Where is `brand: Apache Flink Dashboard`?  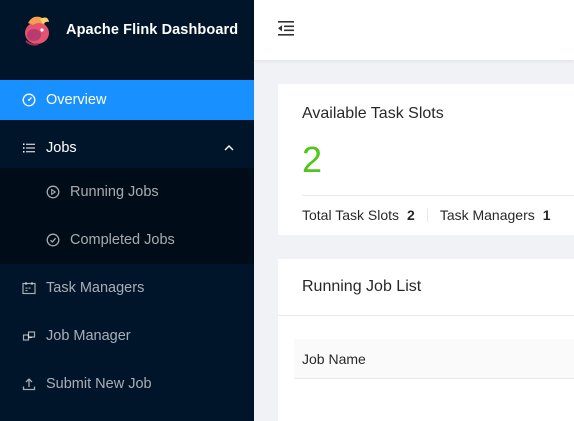 brand: Apache Flink Dashboard is located at coordinates (127, 30).